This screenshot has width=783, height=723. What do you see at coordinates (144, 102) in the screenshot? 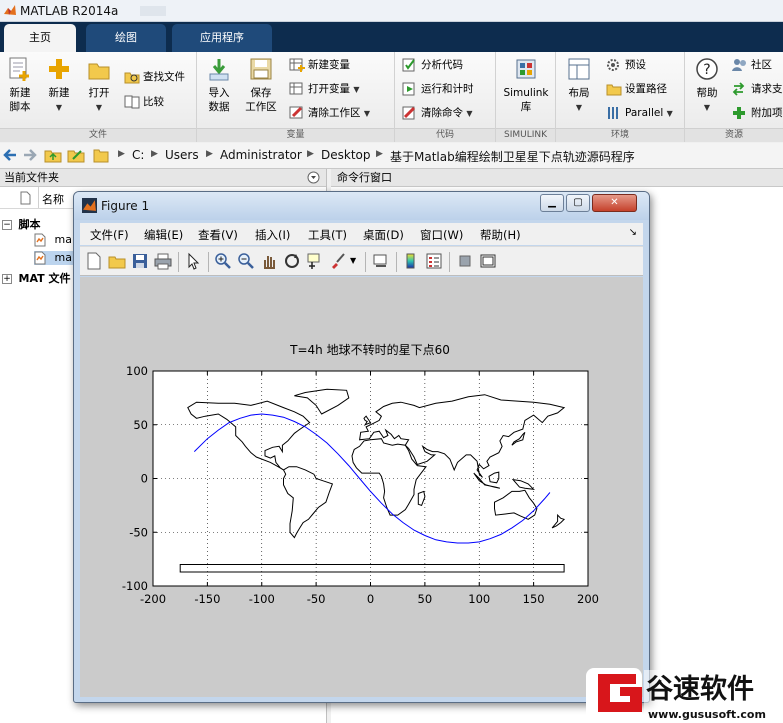
I see `compare-button: 比较` at bounding box center [144, 102].